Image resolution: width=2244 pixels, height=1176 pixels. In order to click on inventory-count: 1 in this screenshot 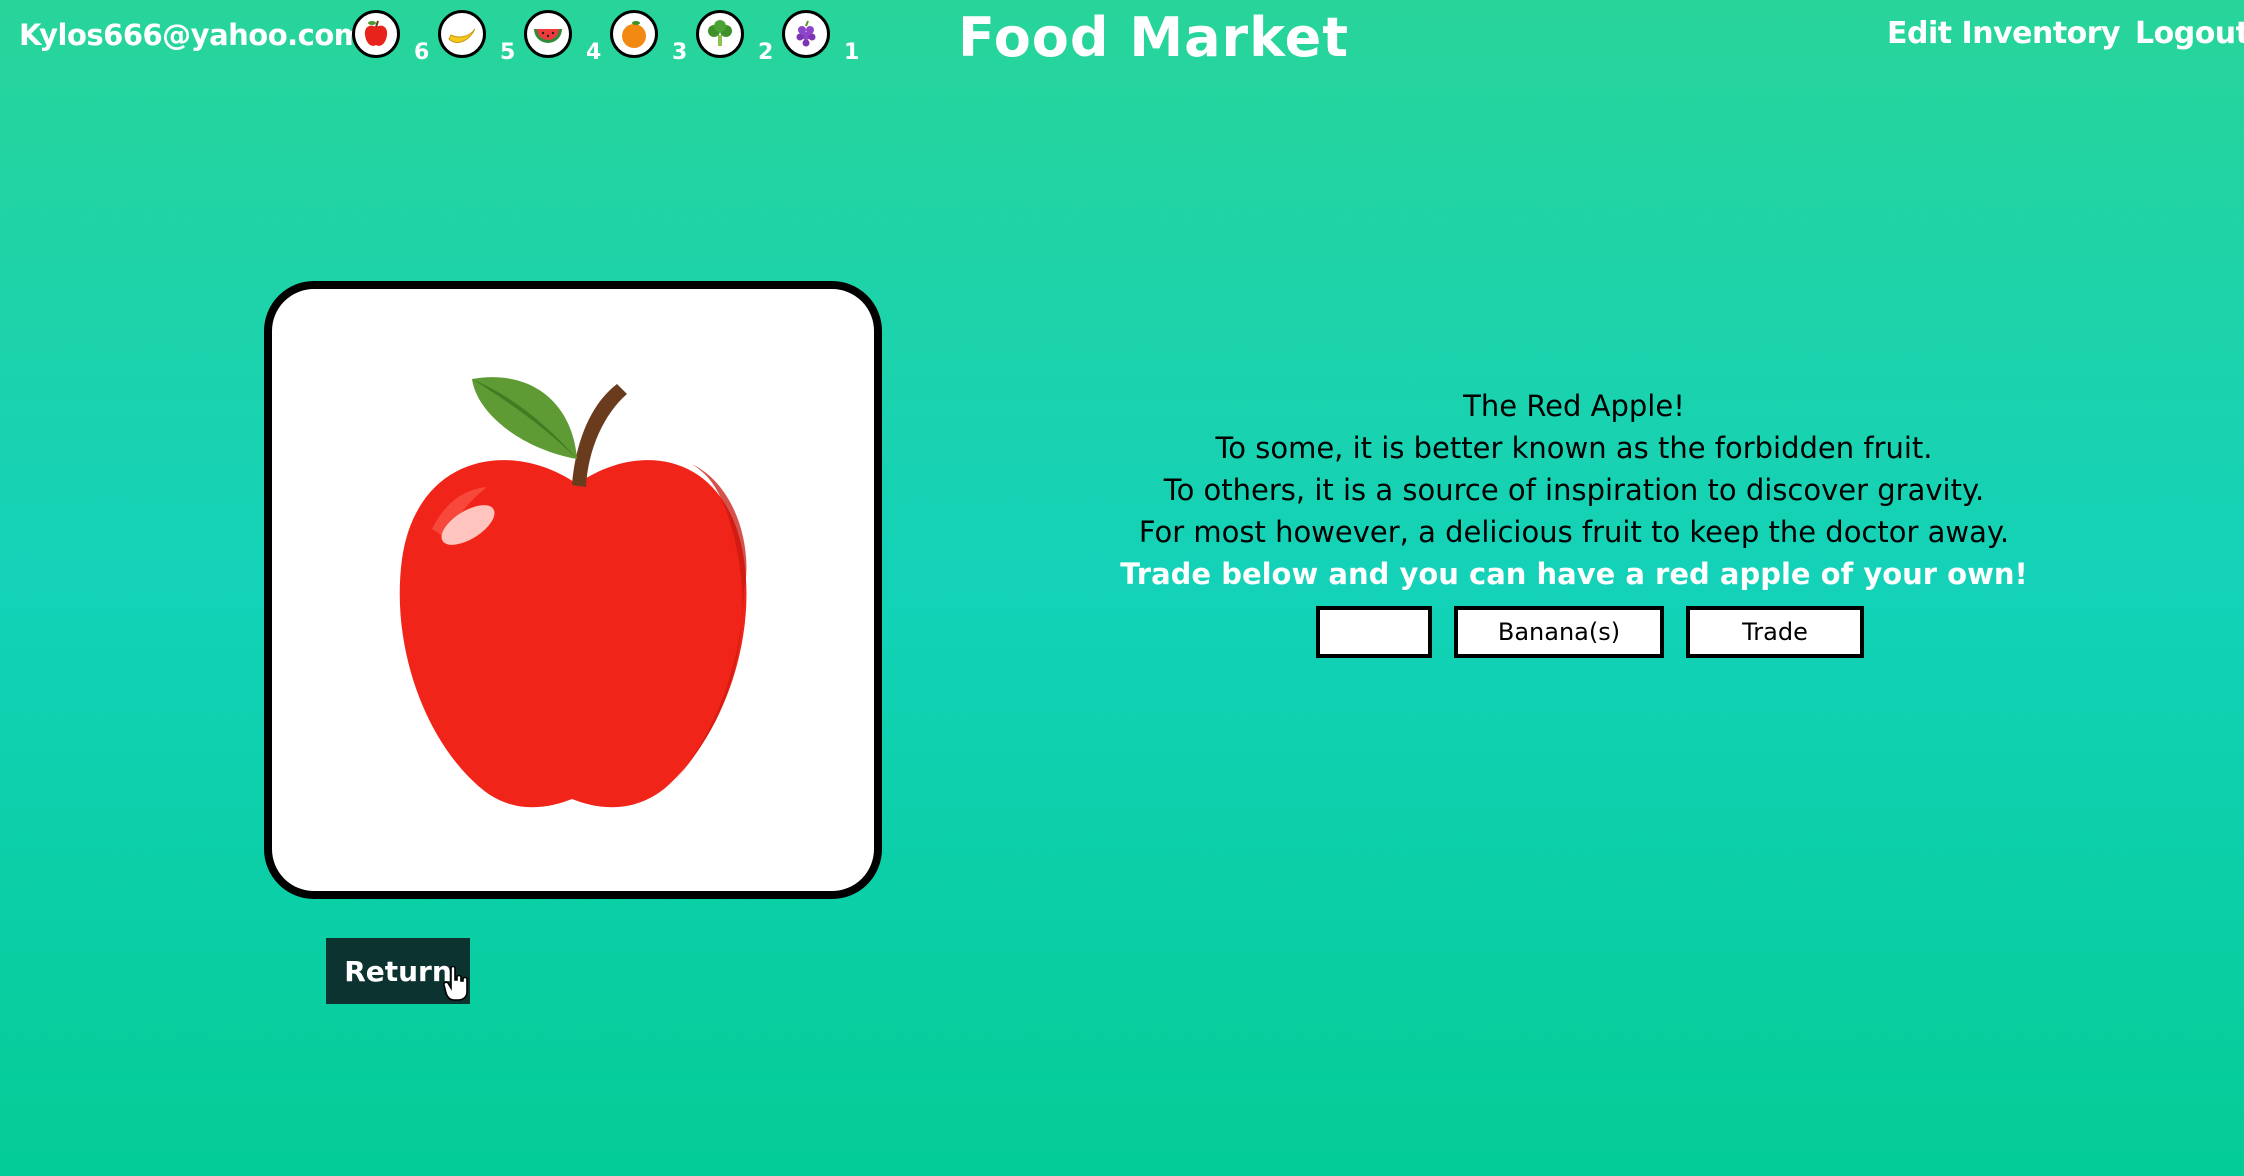, I will do `click(852, 52)`.